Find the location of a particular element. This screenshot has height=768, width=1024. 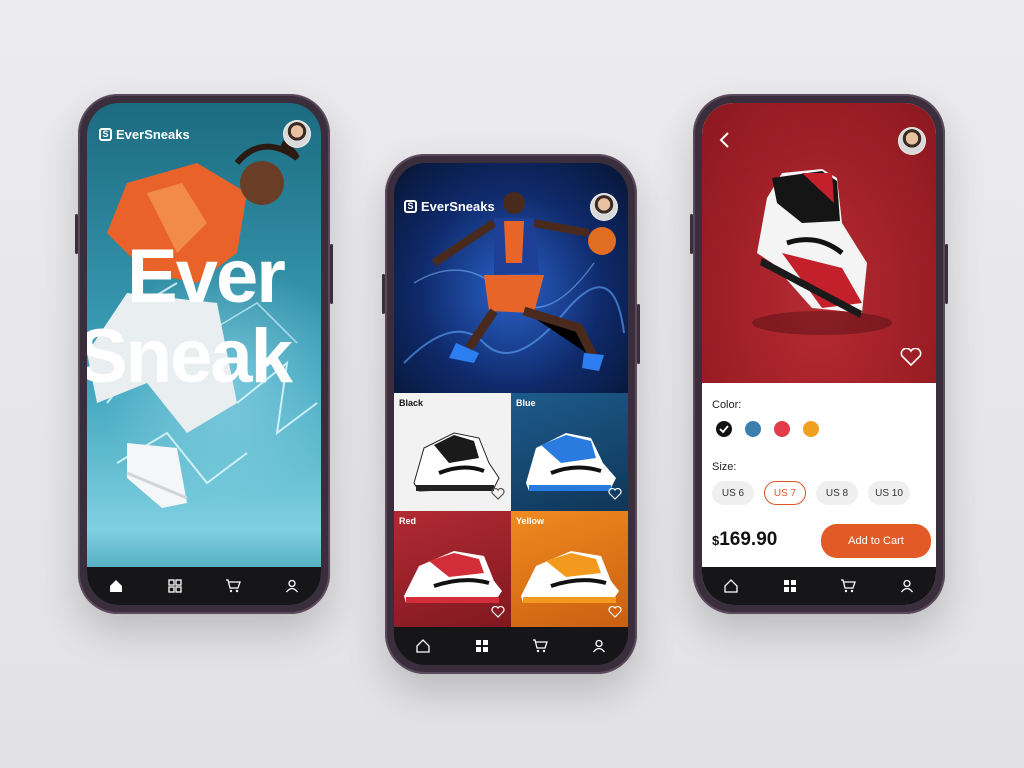

catalog-screen: S EverSneaks Black Blue Red Yellow is located at coordinates (511, 414).